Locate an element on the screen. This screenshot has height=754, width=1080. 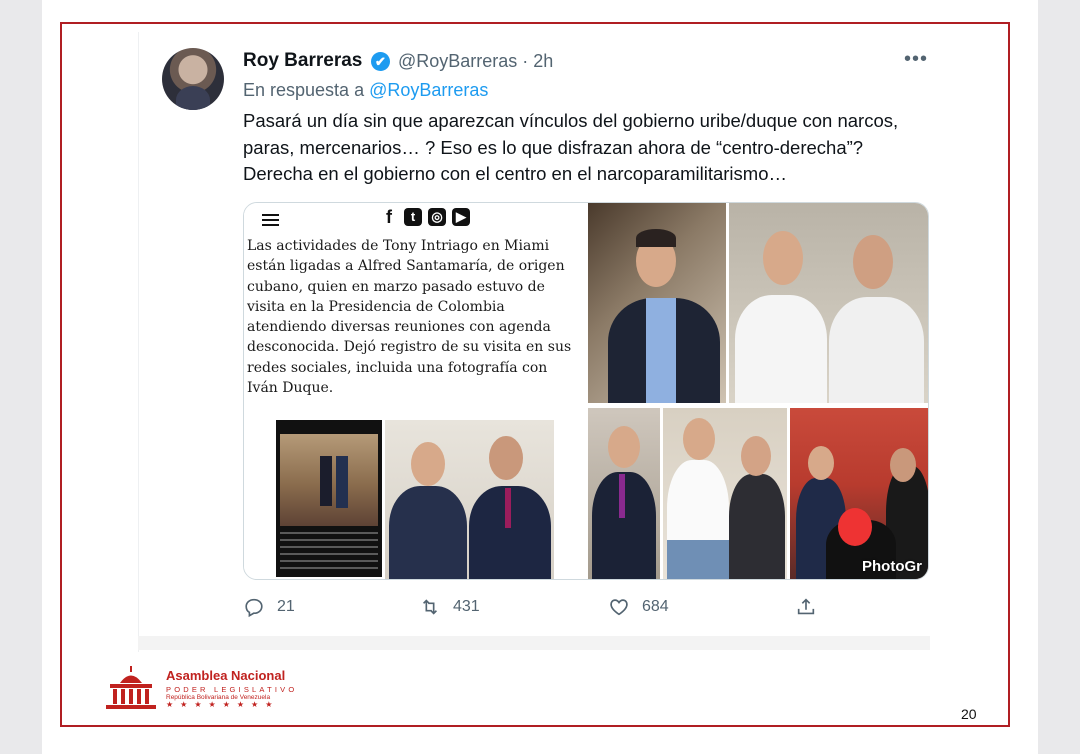
heart-icon is located at coordinates (619, 607).